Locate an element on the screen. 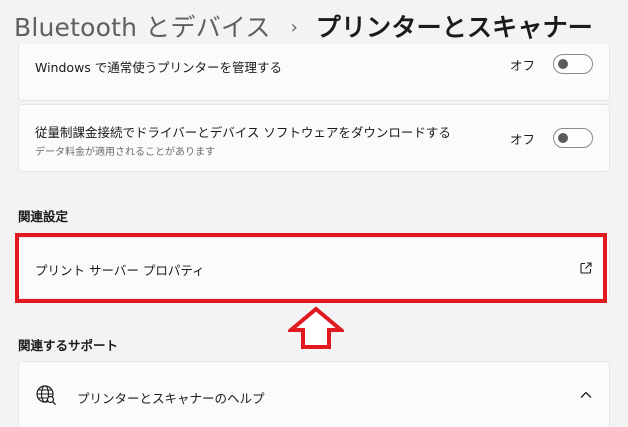  up-arrow-icon is located at coordinates (316, 327).